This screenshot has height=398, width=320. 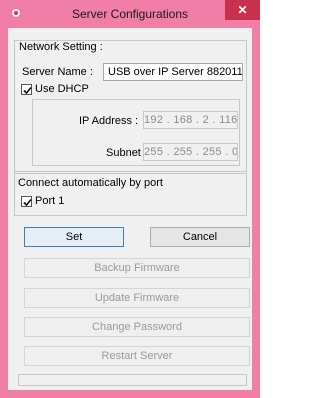 I want to click on backup-firmware-button: Backup Firmware, so click(x=137, y=268).